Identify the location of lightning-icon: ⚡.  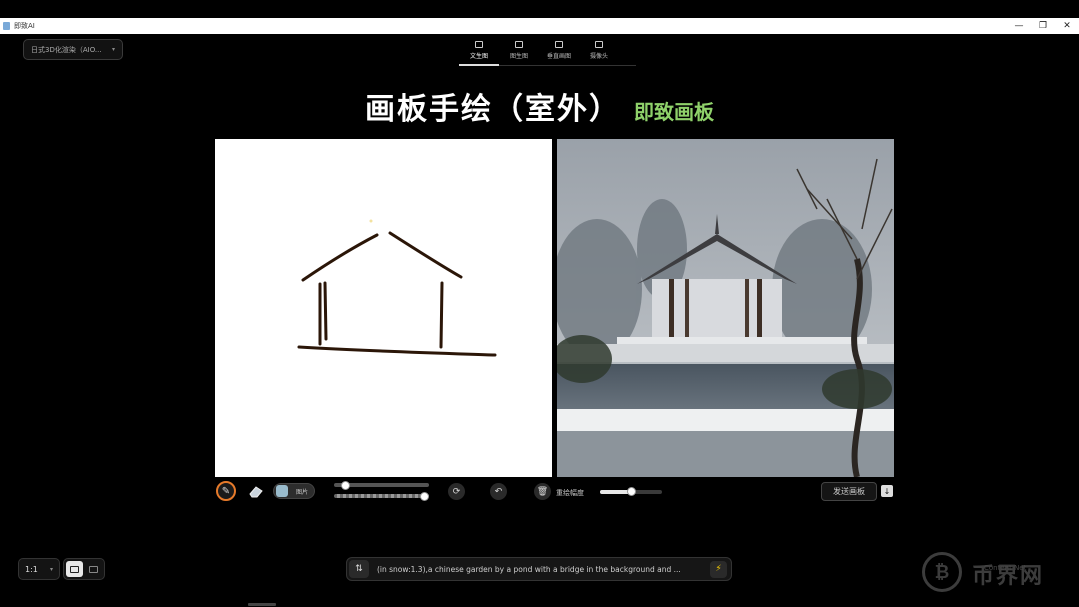
(718, 569).